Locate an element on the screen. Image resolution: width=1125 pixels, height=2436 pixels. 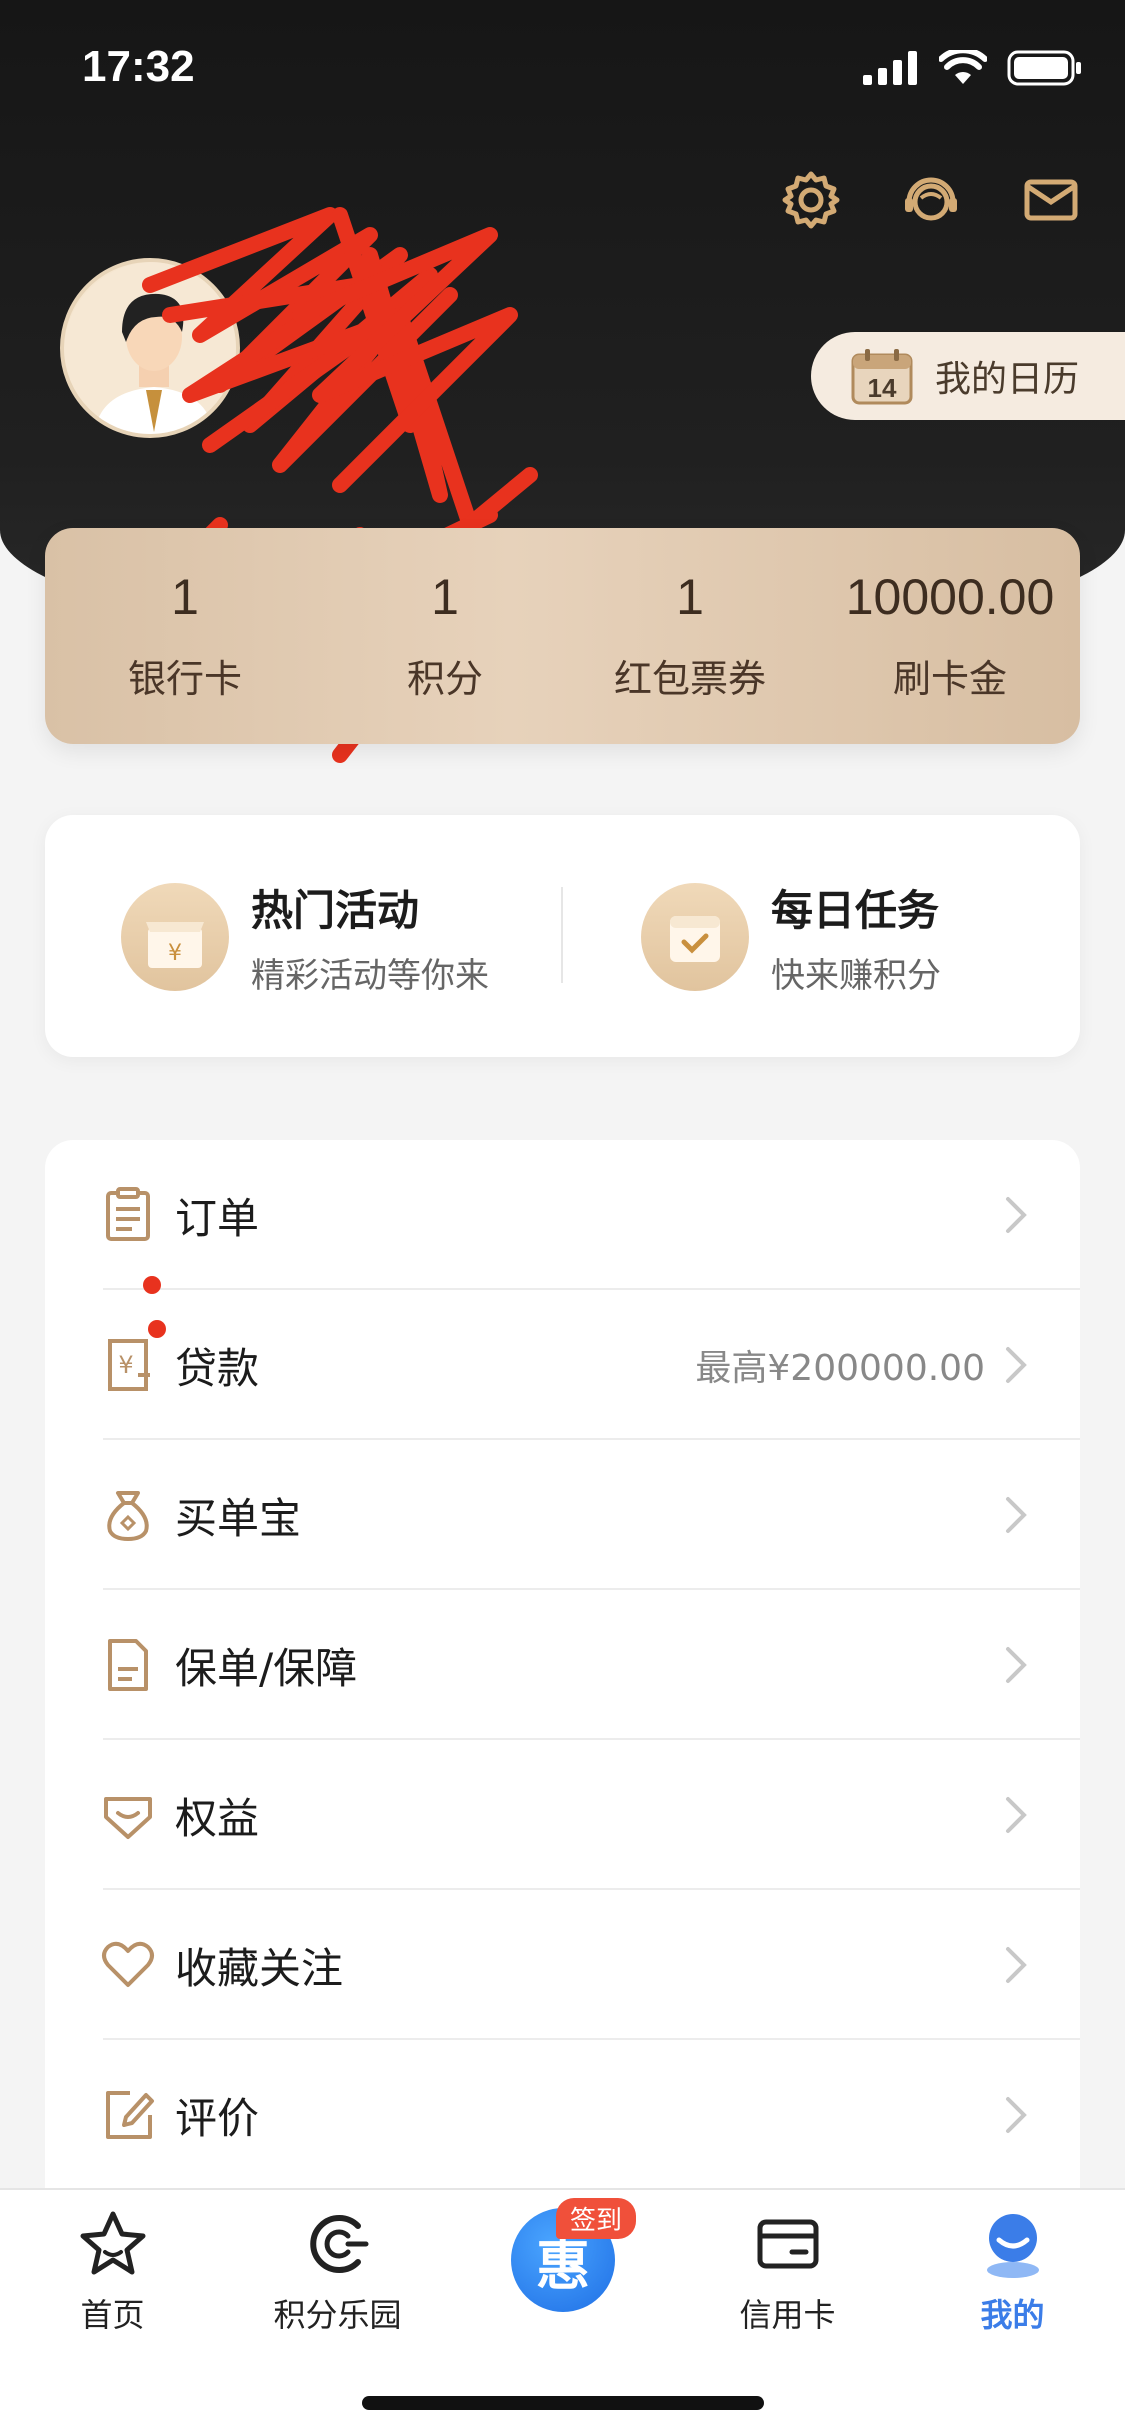
stat-swipe-credit: 10000.00 刷卡金 is located at coordinates (950, 635).